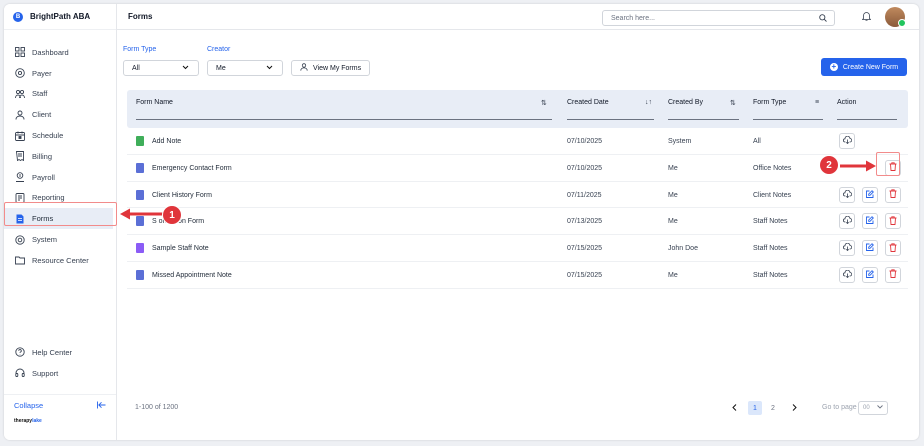  What do you see at coordinates (673, 222) in the screenshot?
I see `created-by: Me` at bounding box center [673, 222].